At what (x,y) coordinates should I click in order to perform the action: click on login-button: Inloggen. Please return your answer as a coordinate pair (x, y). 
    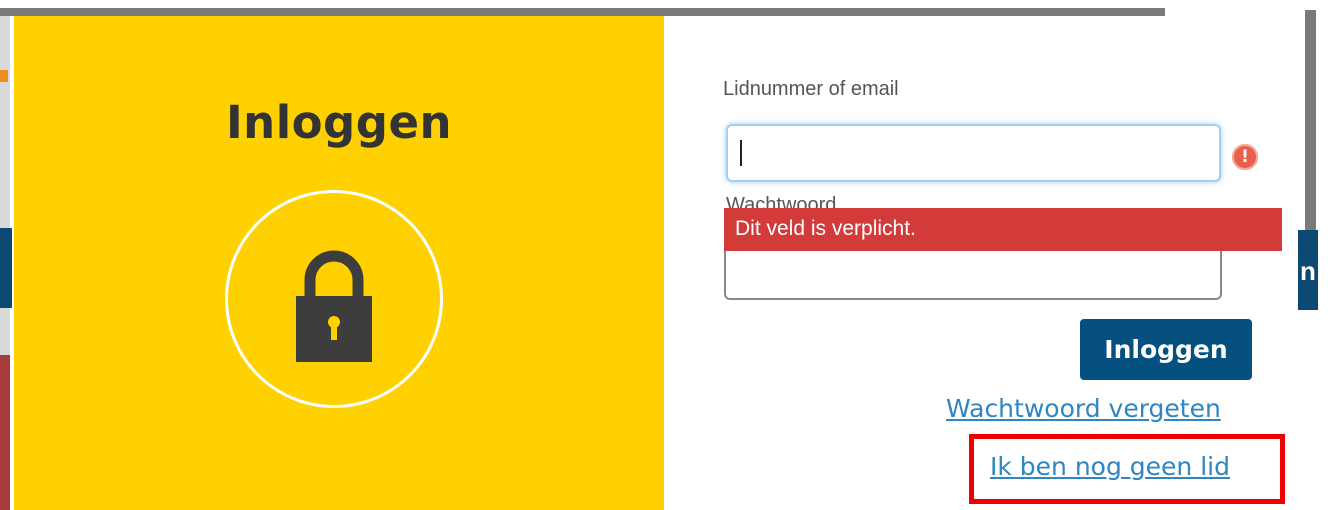
    Looking at the image, I should click on (1166, 349).